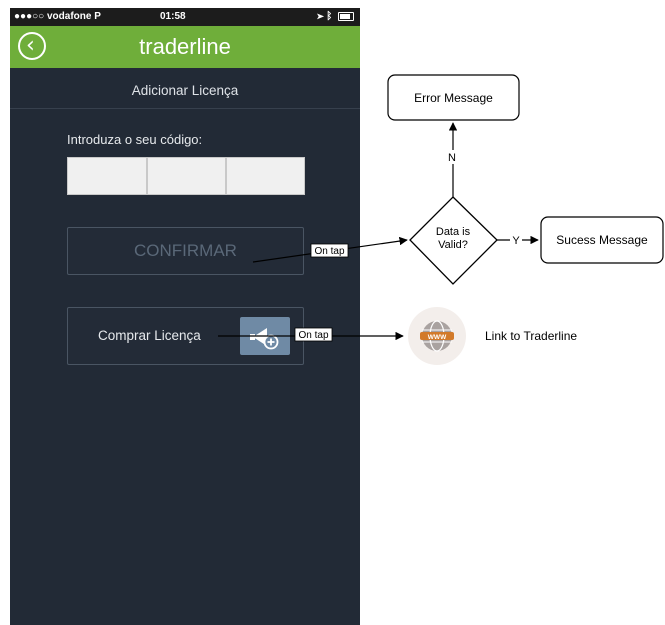  I want to click on yes-label: Y, so click(516, 241).